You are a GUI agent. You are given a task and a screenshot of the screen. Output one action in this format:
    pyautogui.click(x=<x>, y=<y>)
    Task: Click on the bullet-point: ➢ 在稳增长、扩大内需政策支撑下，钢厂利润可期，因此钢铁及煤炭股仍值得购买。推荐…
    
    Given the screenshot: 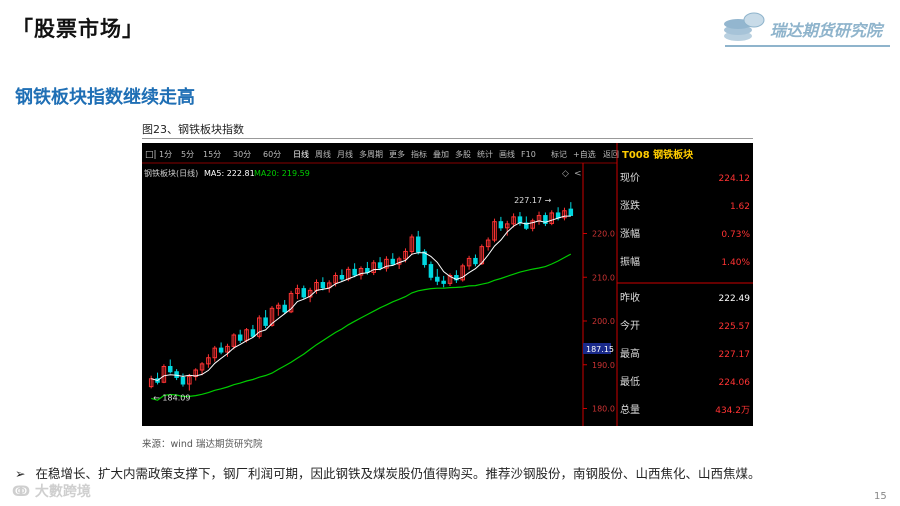 What is the action you would take?
    pyautogui.click(x=387, y=472)
    